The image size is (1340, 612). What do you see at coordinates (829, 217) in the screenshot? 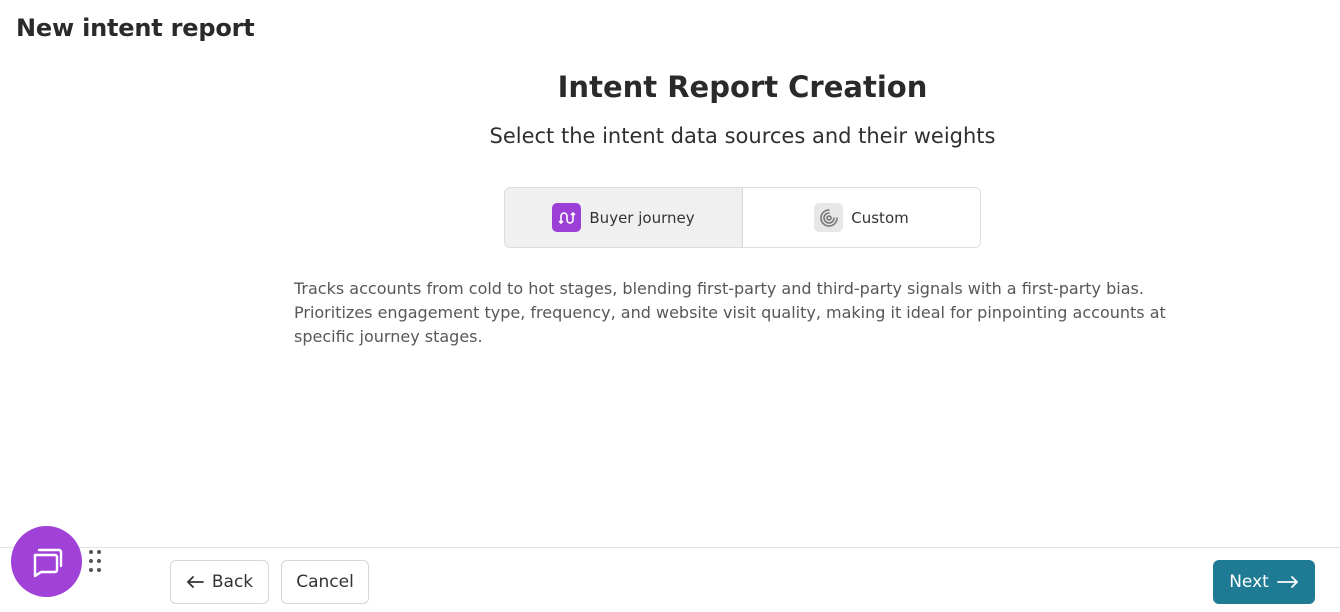
I see `target-icon` at bounding box center [829, 217].